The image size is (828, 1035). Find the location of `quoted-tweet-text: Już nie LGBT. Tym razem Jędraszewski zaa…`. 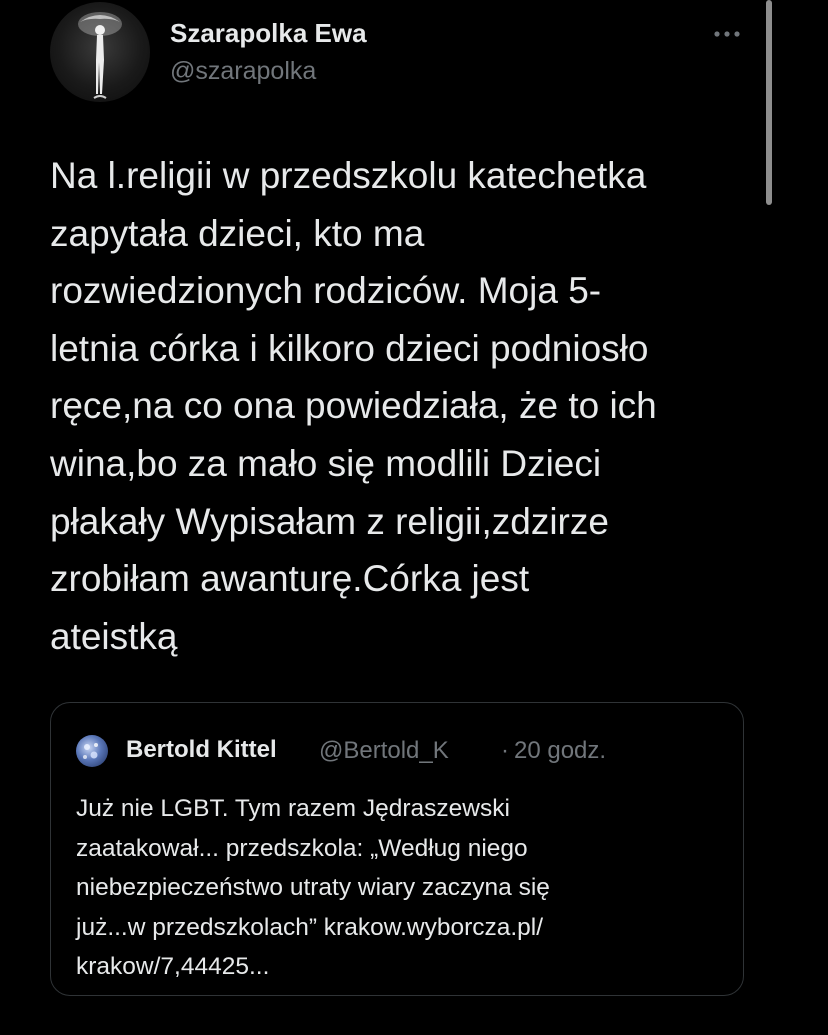

quoted-tweet-text: Już nie LGBT. Tym razem Jędraszewski zaa… is located at coordinates (313, 887).